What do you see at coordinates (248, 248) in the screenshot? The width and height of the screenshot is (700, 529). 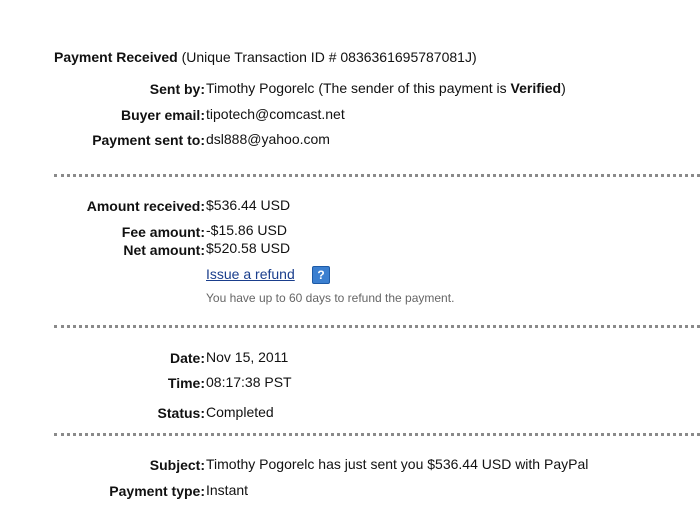 I see `net-amount-value: $520.58 USD` at bounding box center [248, 248].